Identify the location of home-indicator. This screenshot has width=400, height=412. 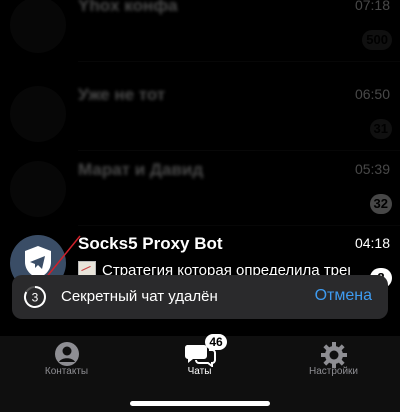
(200, 403).